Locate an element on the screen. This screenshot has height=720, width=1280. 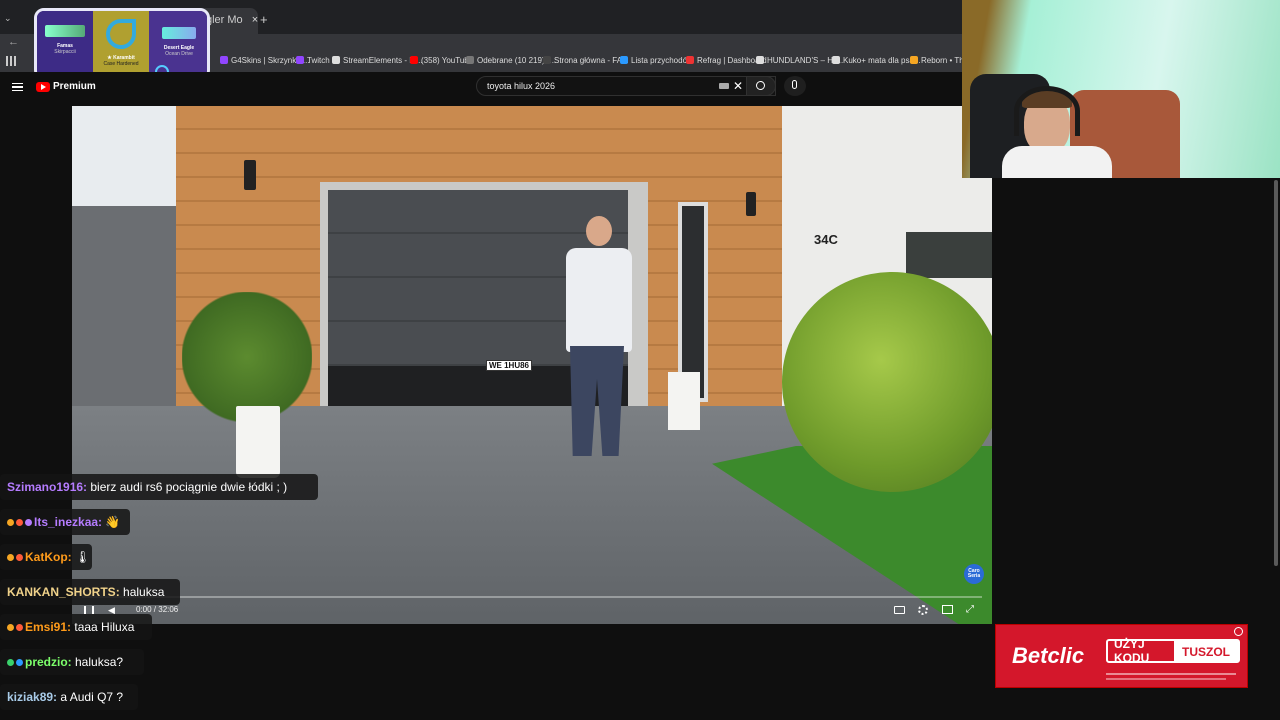
house-number: 34C is located at coordinates (826, 239).